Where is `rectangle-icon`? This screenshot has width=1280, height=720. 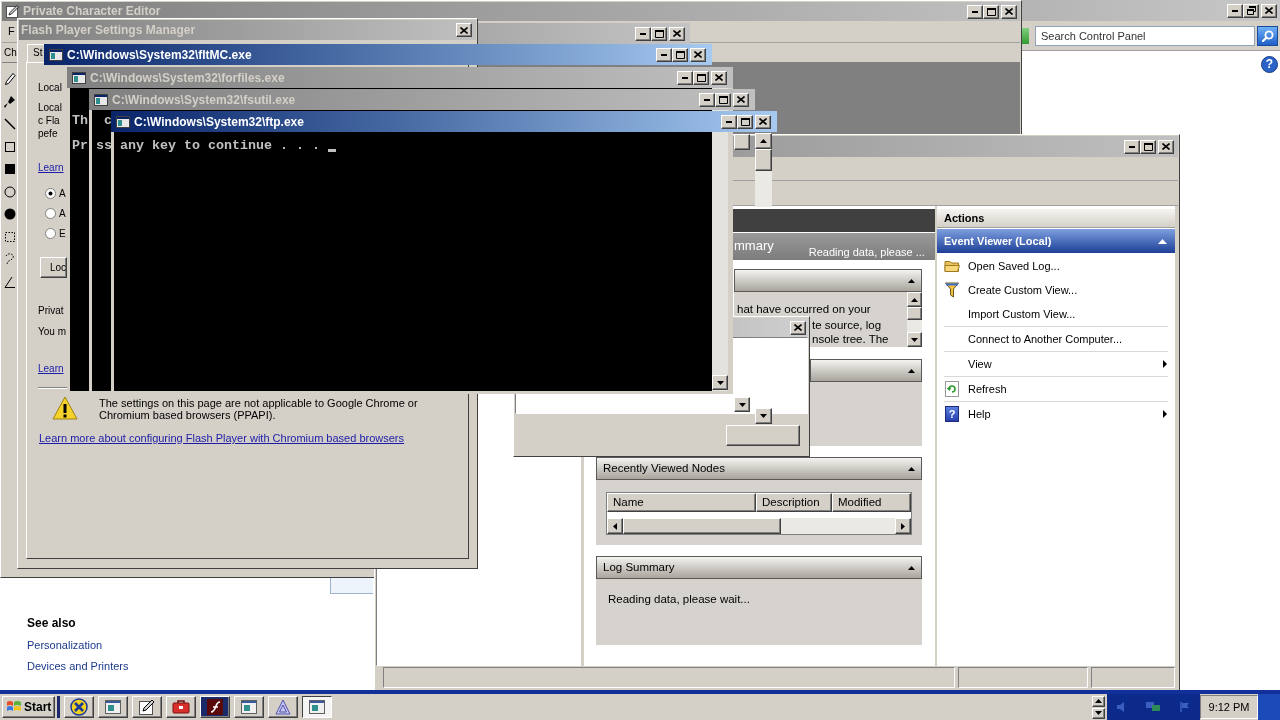 rectangle-icon is located at coordinates (10, 146).